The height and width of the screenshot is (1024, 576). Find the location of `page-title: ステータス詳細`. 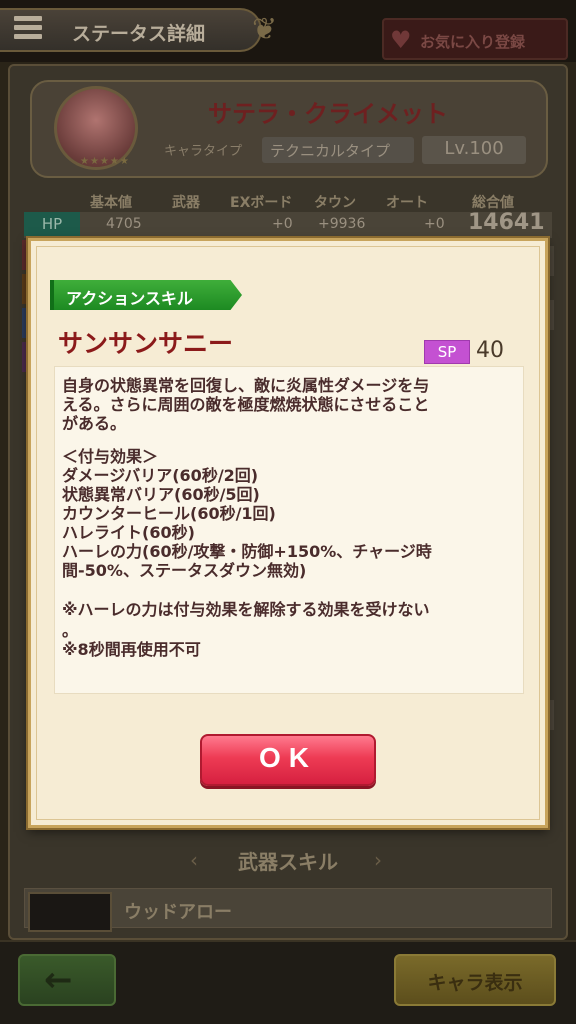

page-title: ステータス詳細 is located at coordinates (139, 34).